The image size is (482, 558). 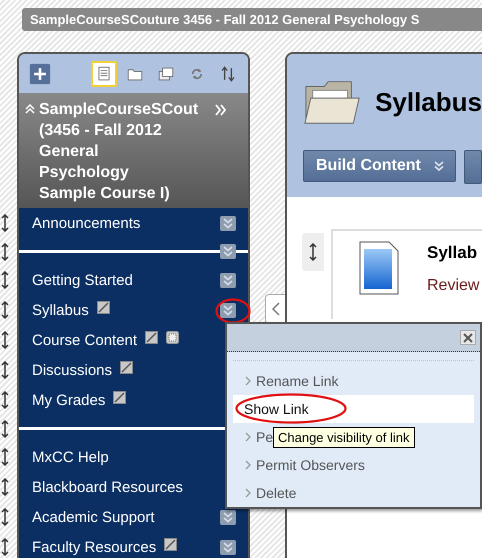 What do you see at coordinates (69, 400) in the screenshot?
I see `course-menu-link: My Grades` at bounding box center [69, 400].